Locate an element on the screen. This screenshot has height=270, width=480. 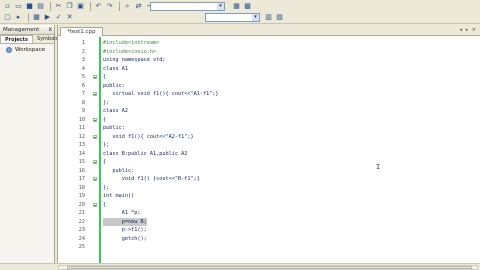
line-number: 20 is located at coordinates (81, 204).